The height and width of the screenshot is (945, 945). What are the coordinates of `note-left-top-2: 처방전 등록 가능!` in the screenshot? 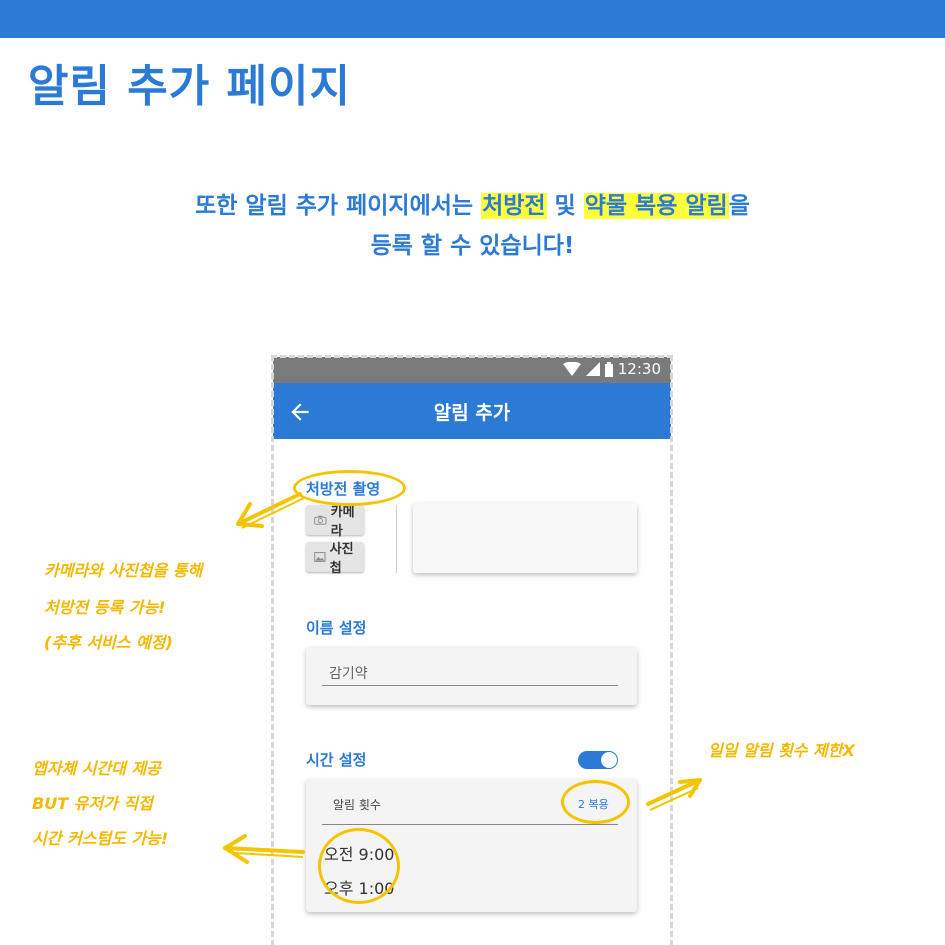 It's located at (105, 607).